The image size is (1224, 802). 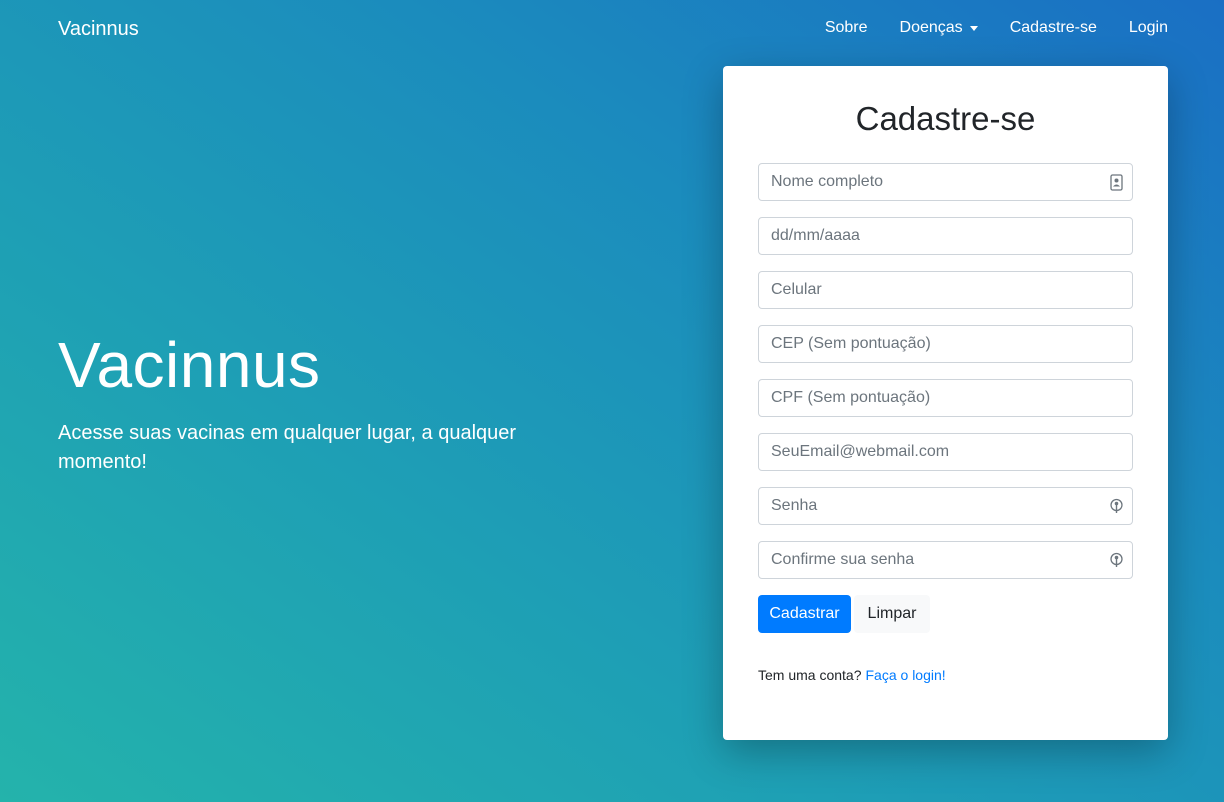 I want to click on nav-dropdown-label: Doenças, so click(x=931, y=27).